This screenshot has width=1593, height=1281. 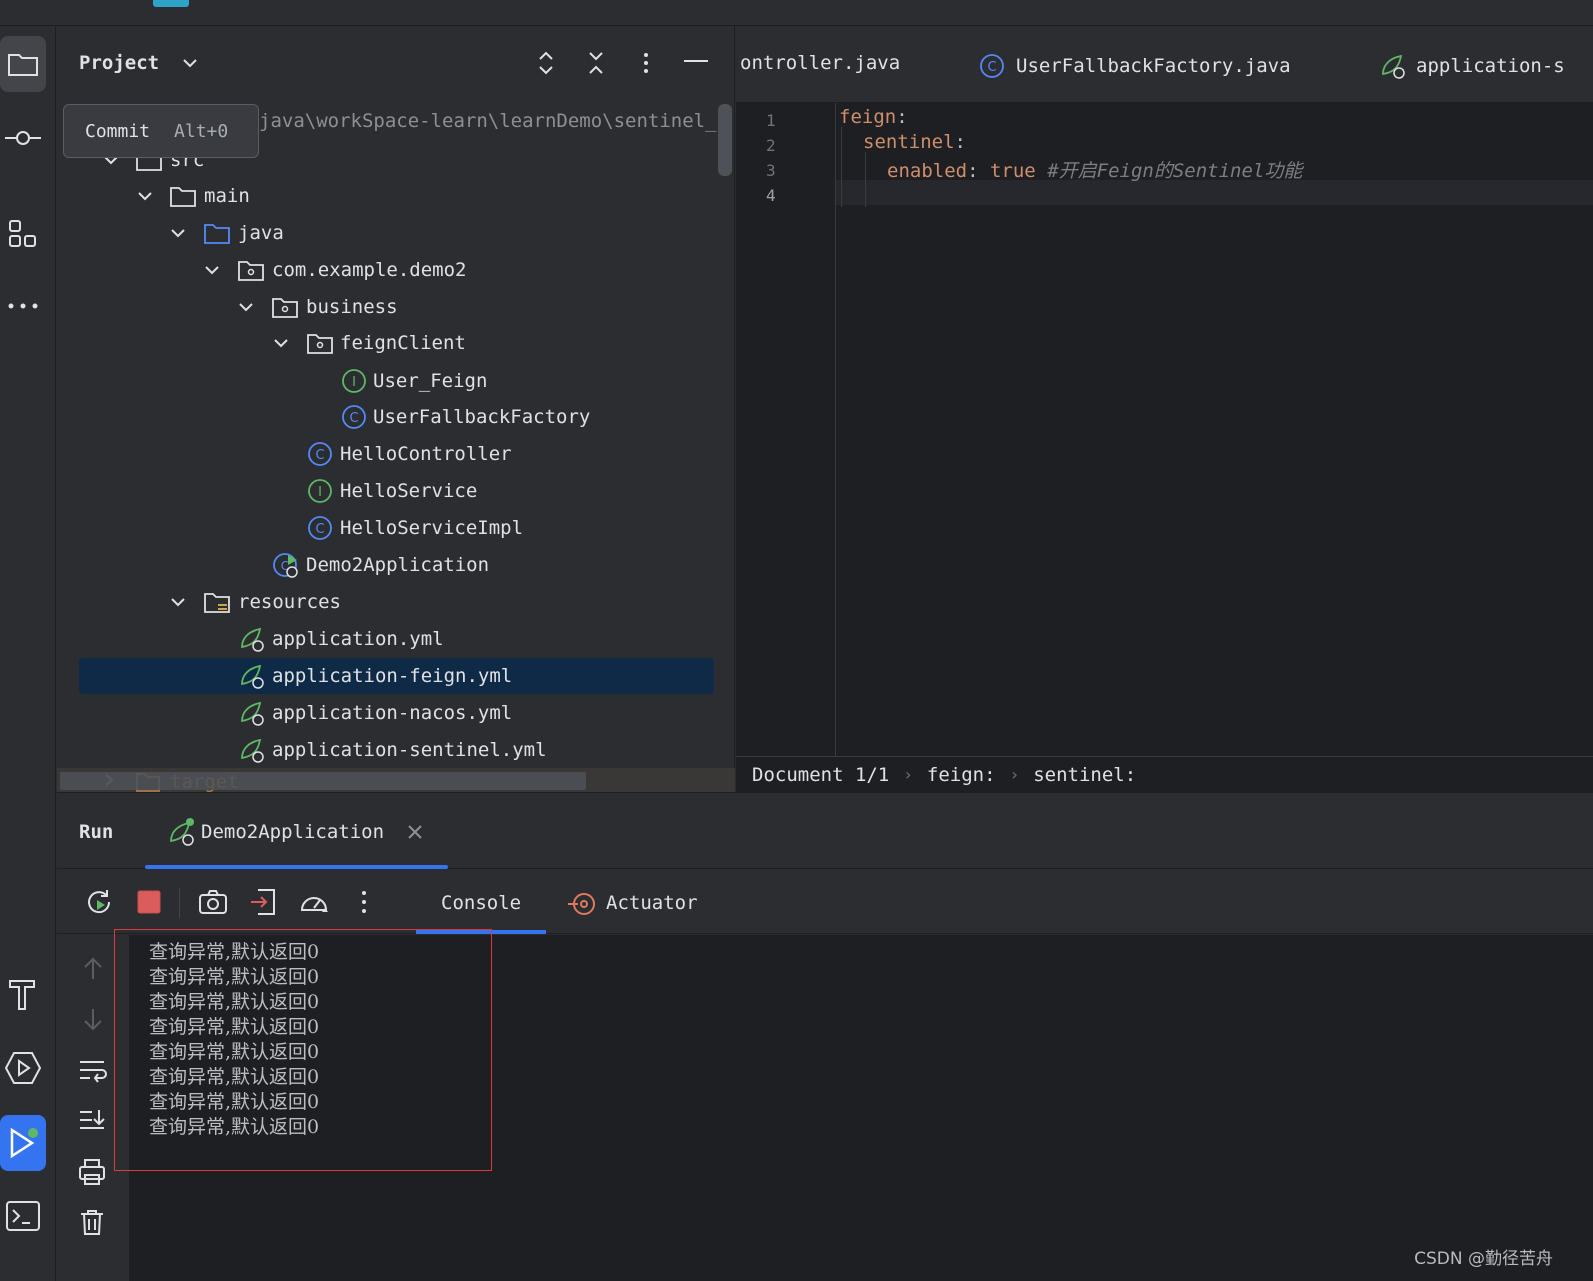 I want to click on commit-tool-button, so click(x=23, y=138).